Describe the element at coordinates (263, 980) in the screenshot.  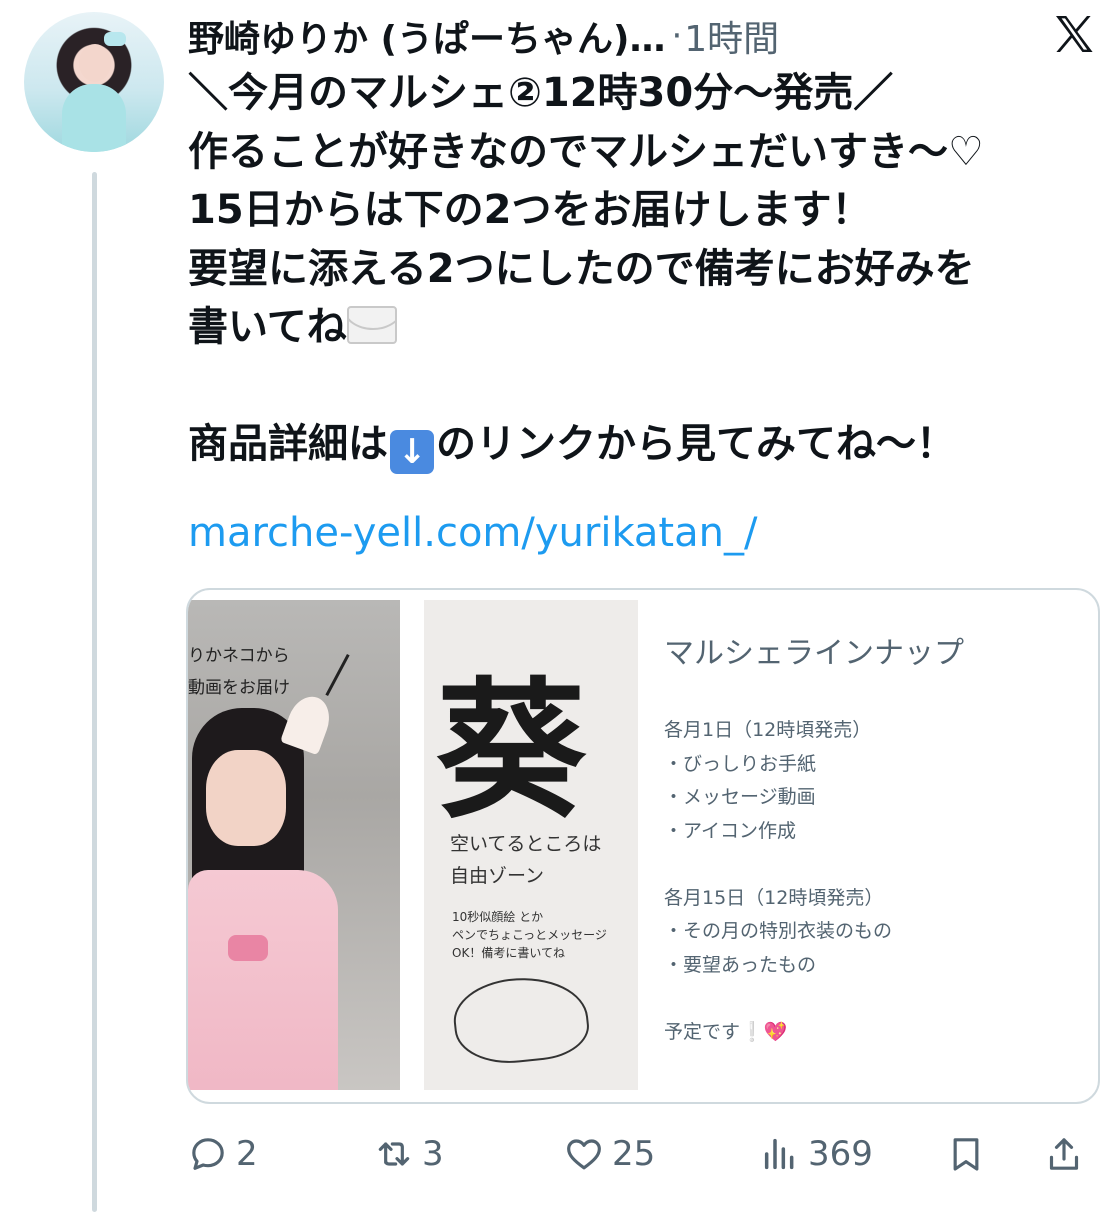
I see `photo1-dress-shape` at that location.